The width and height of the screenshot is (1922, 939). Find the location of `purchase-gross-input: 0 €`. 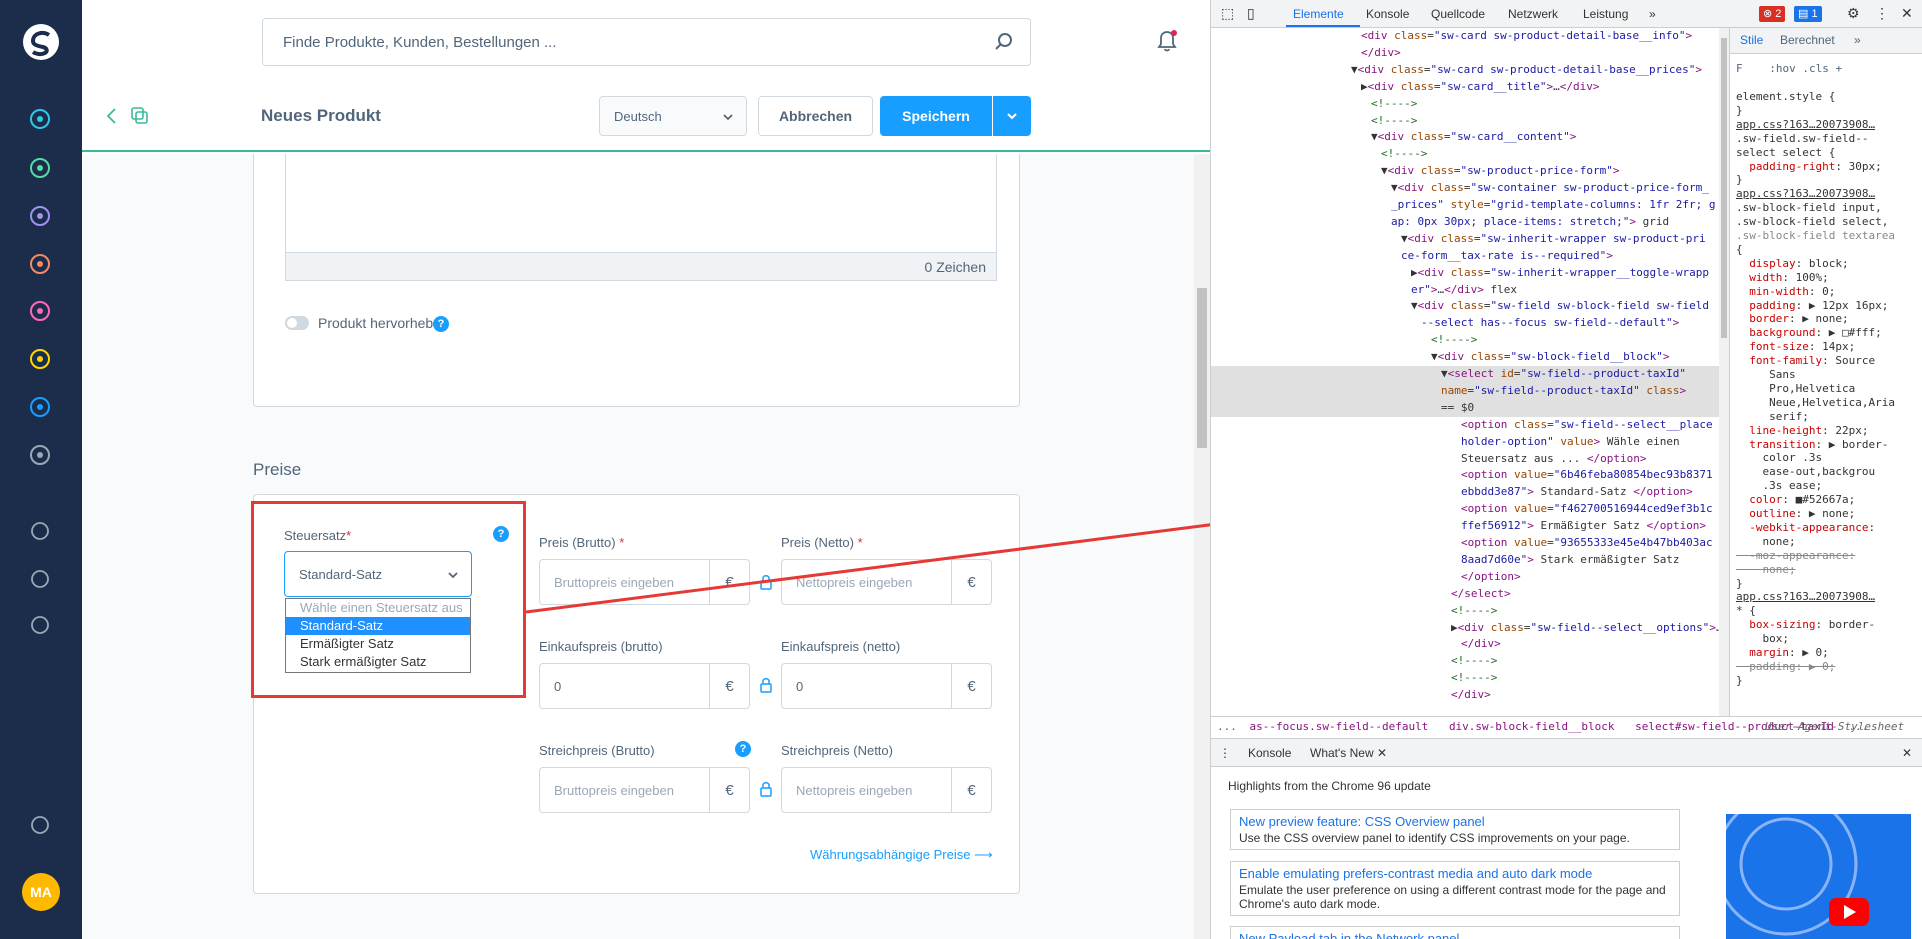

purchase-gross-input: 0 € is located at coordinates (644, 686).